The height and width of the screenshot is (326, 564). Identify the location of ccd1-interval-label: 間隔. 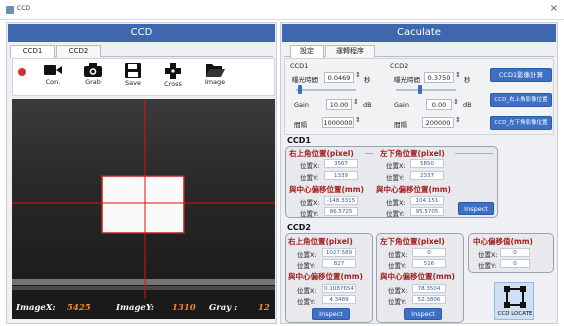
(300, 125).